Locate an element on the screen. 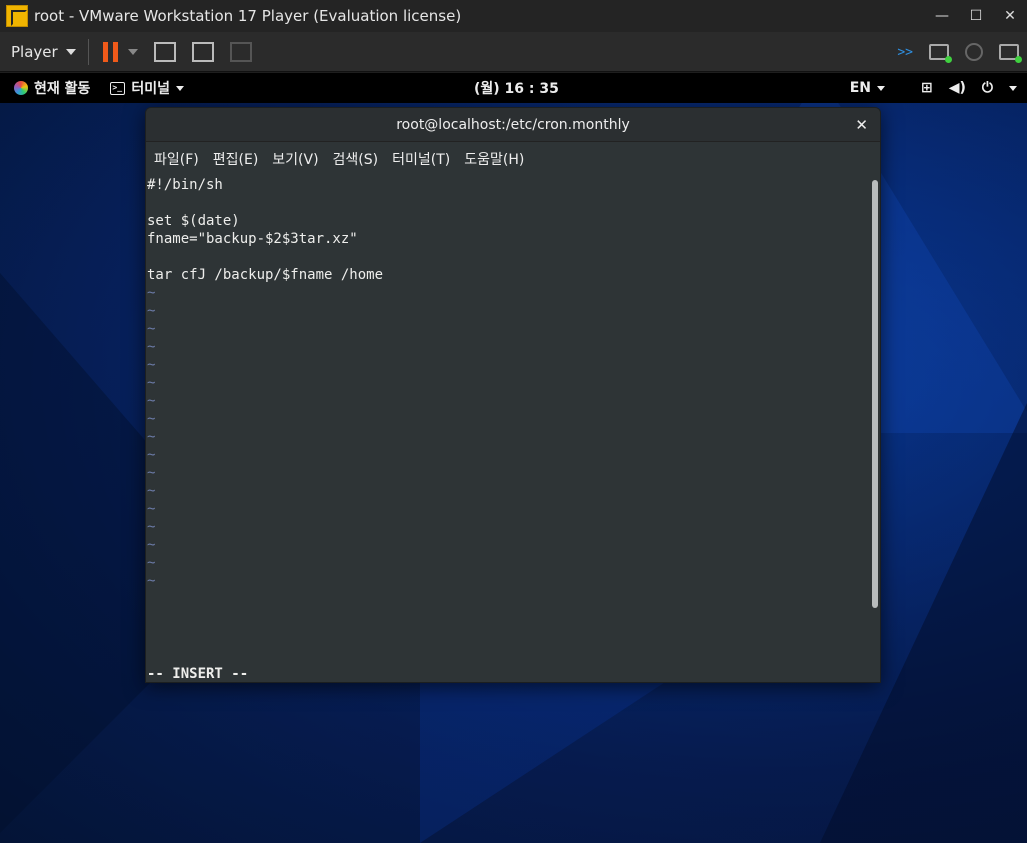 Image resolution: width=1027 pixels, height=843 pixels. clock: (월) 16 : 35 is located at coordinates (516, 88).